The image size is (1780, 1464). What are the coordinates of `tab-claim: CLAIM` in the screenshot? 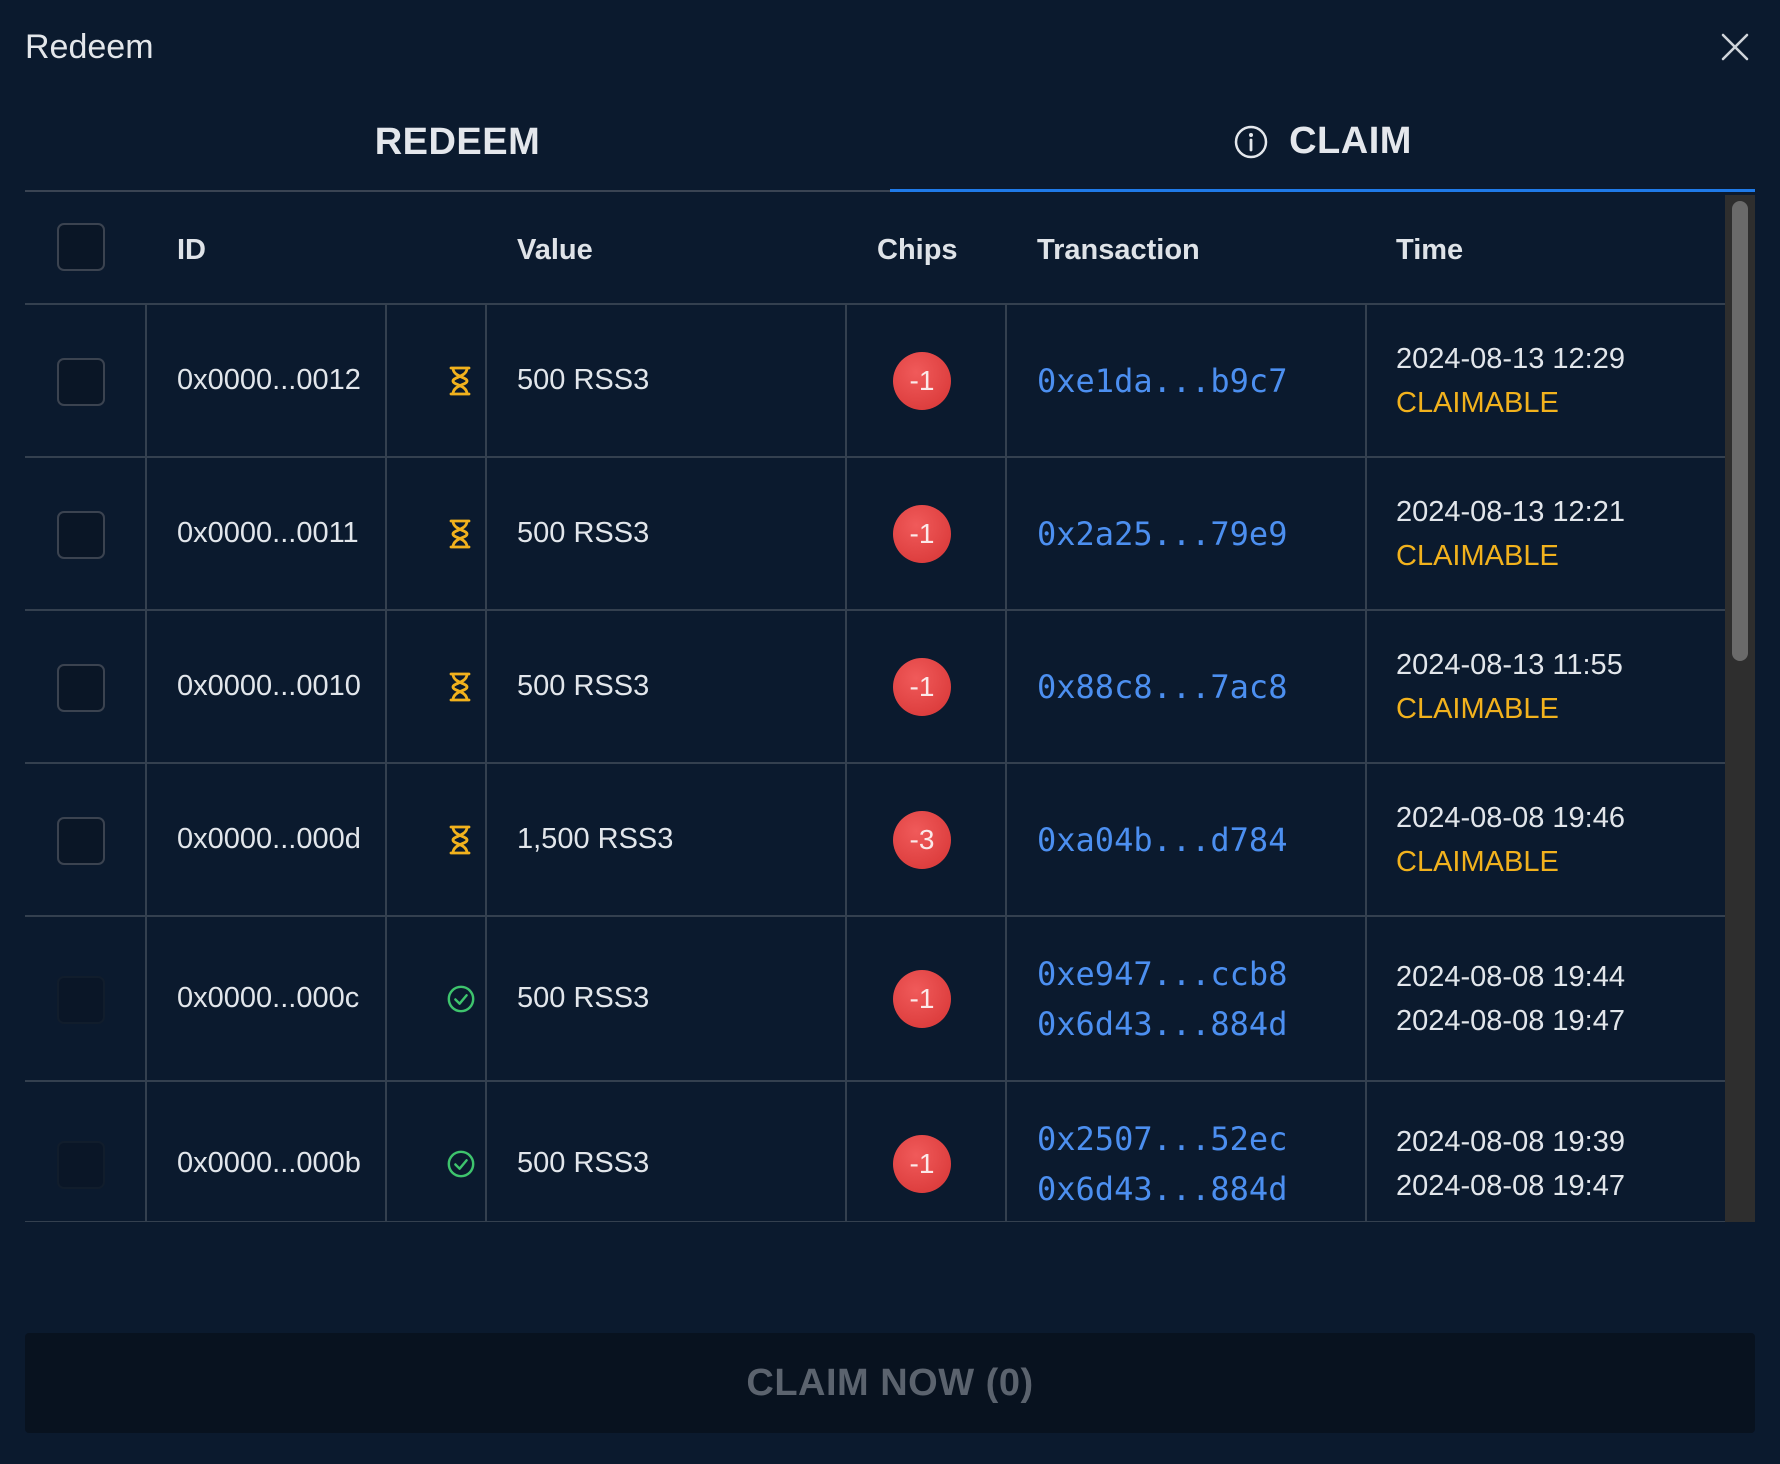 It's located at (1322, 152).